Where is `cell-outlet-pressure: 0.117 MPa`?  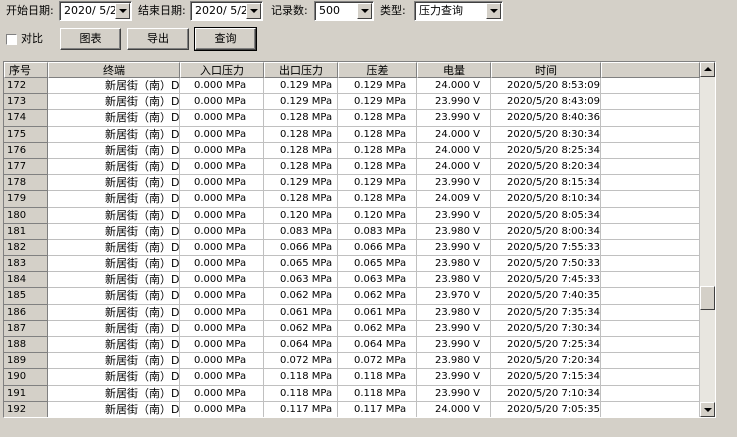
cell-outlet-pressure: 0.117 MPa is located at coordinates (301, 409).